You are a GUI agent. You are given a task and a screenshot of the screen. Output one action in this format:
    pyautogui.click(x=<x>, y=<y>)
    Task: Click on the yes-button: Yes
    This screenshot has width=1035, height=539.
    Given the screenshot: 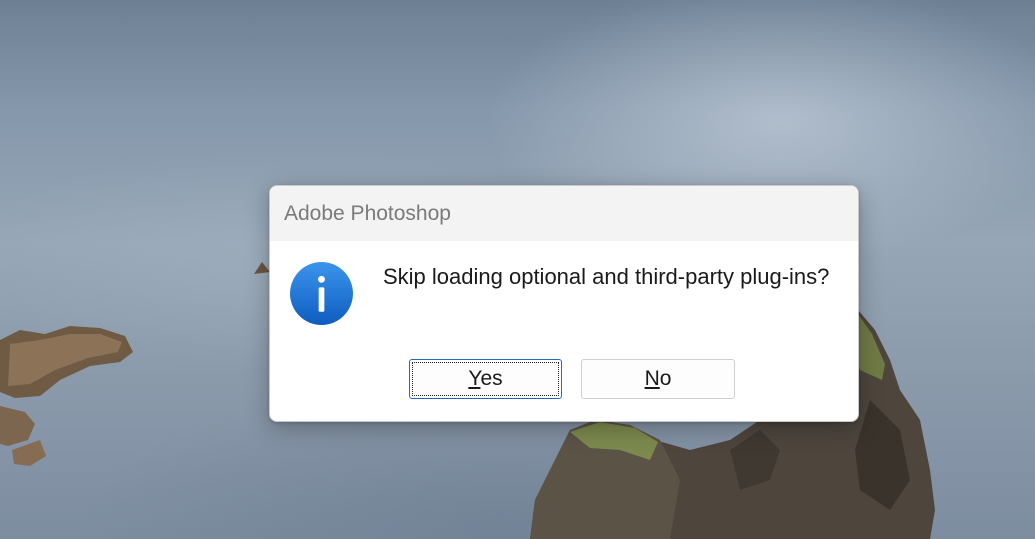 What is the action you would take?
    pyautogui.click(x=485, y=379)
    